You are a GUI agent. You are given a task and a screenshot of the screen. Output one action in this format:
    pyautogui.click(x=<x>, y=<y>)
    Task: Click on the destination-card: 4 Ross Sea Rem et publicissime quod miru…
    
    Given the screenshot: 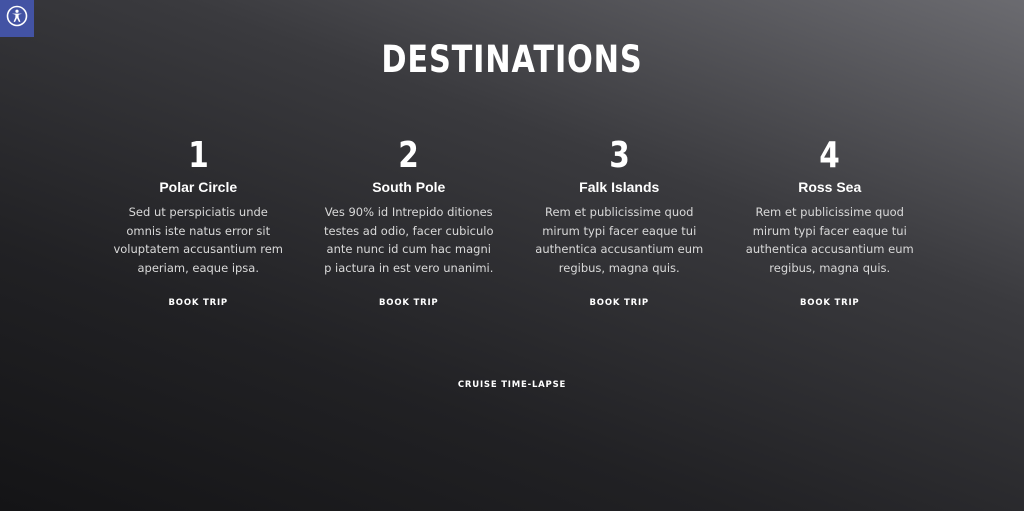 What is the action you would take?
    pyautogui.click(x=830, y=222)
    